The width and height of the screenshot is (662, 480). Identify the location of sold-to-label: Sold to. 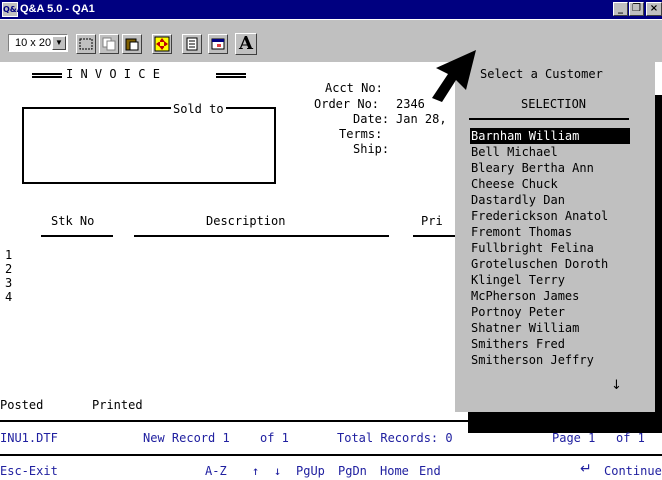
(198, 109).